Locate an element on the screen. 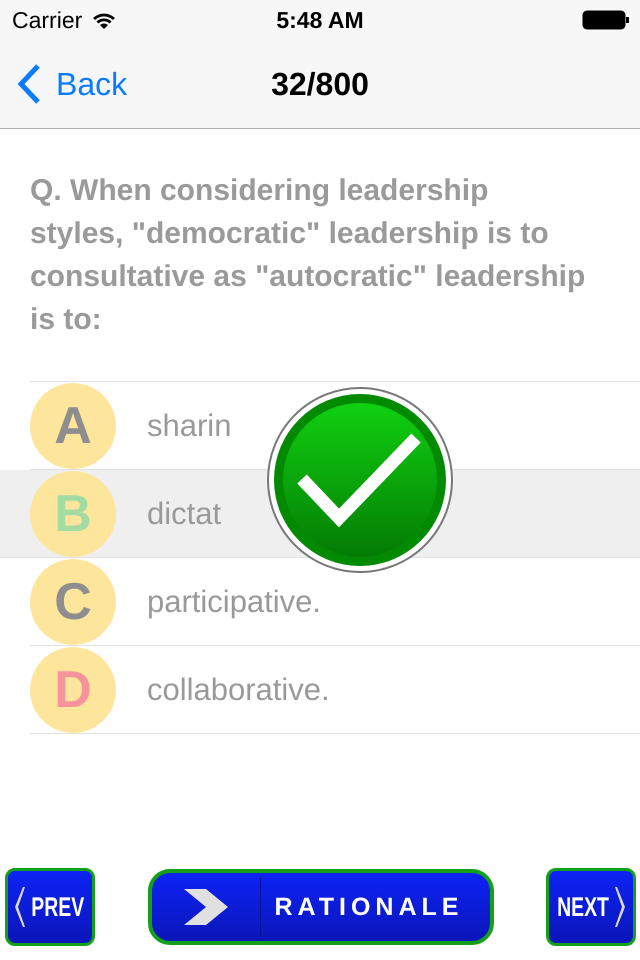 This screenshot has height=960, width=640. back-button: Back is located at coordinates (64, 84).